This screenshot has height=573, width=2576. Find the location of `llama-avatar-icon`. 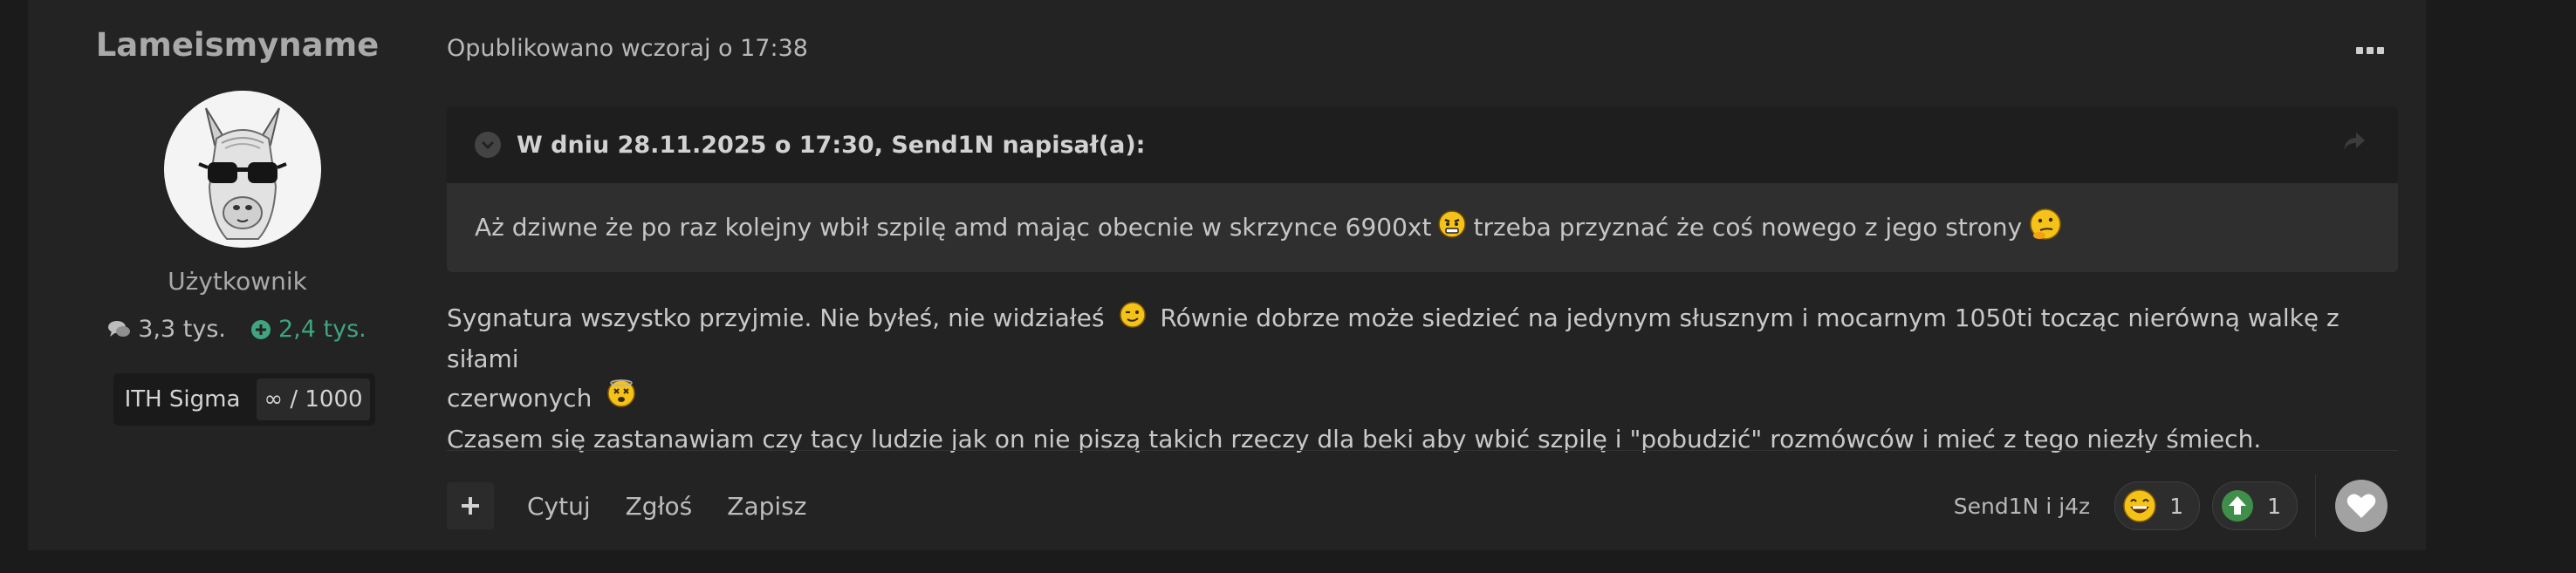

llama-avatar-icon is located at coordinates (242, 169).